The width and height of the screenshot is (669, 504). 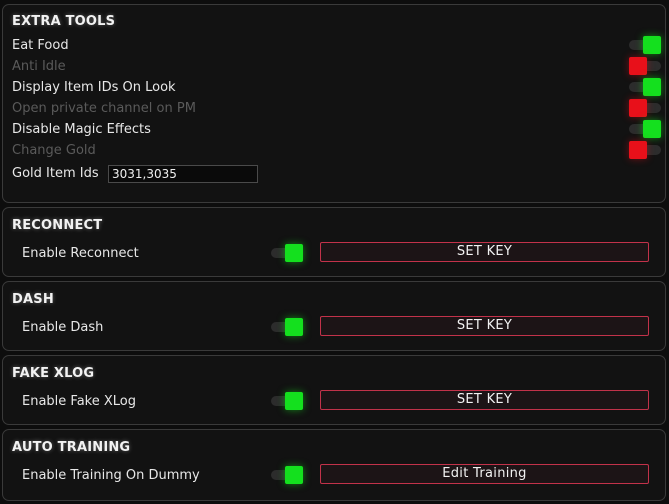 What do you see at coordinates (645, 45) in the screenshot?
I see `eat-food-toggle` at bounding box center [645, 45].